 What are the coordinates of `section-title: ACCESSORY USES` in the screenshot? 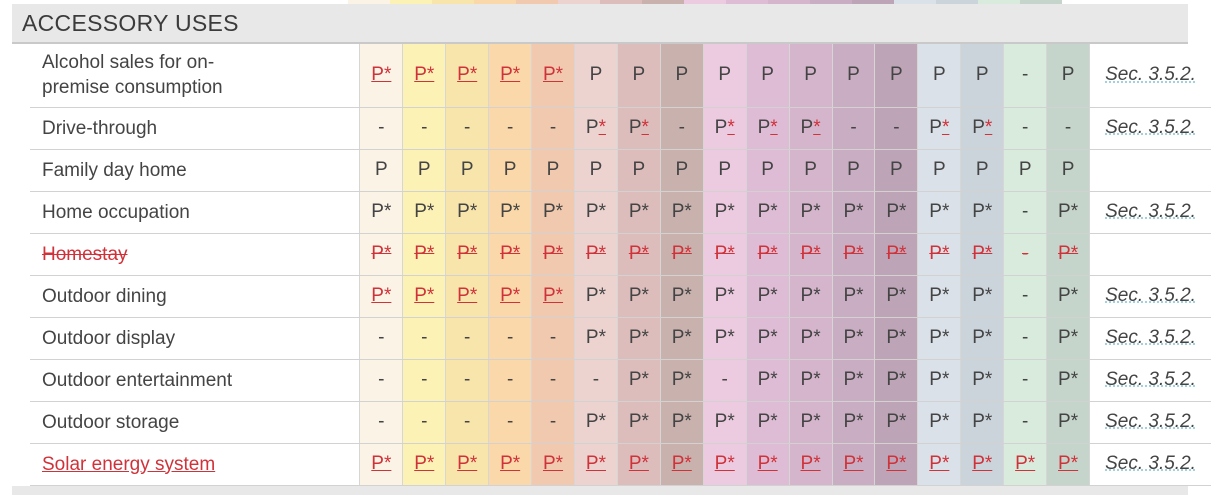 It's located at (130, 23).